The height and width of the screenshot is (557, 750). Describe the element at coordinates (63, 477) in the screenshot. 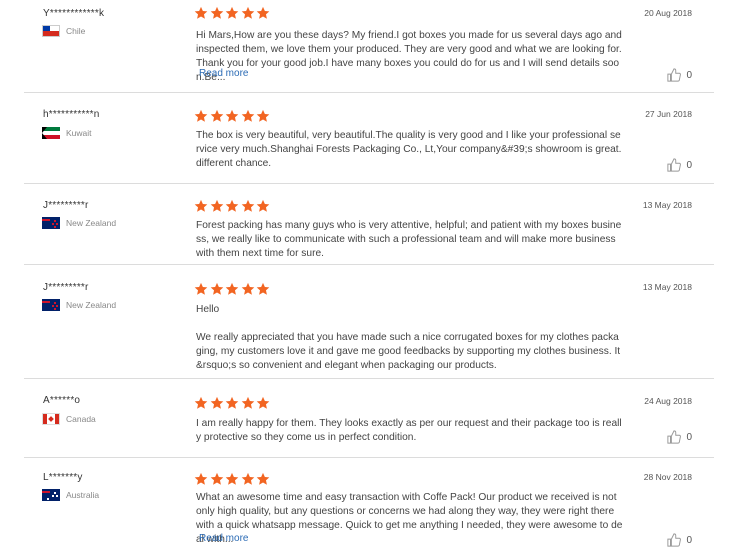

I see `reviewer-name: L*******y` at that location.